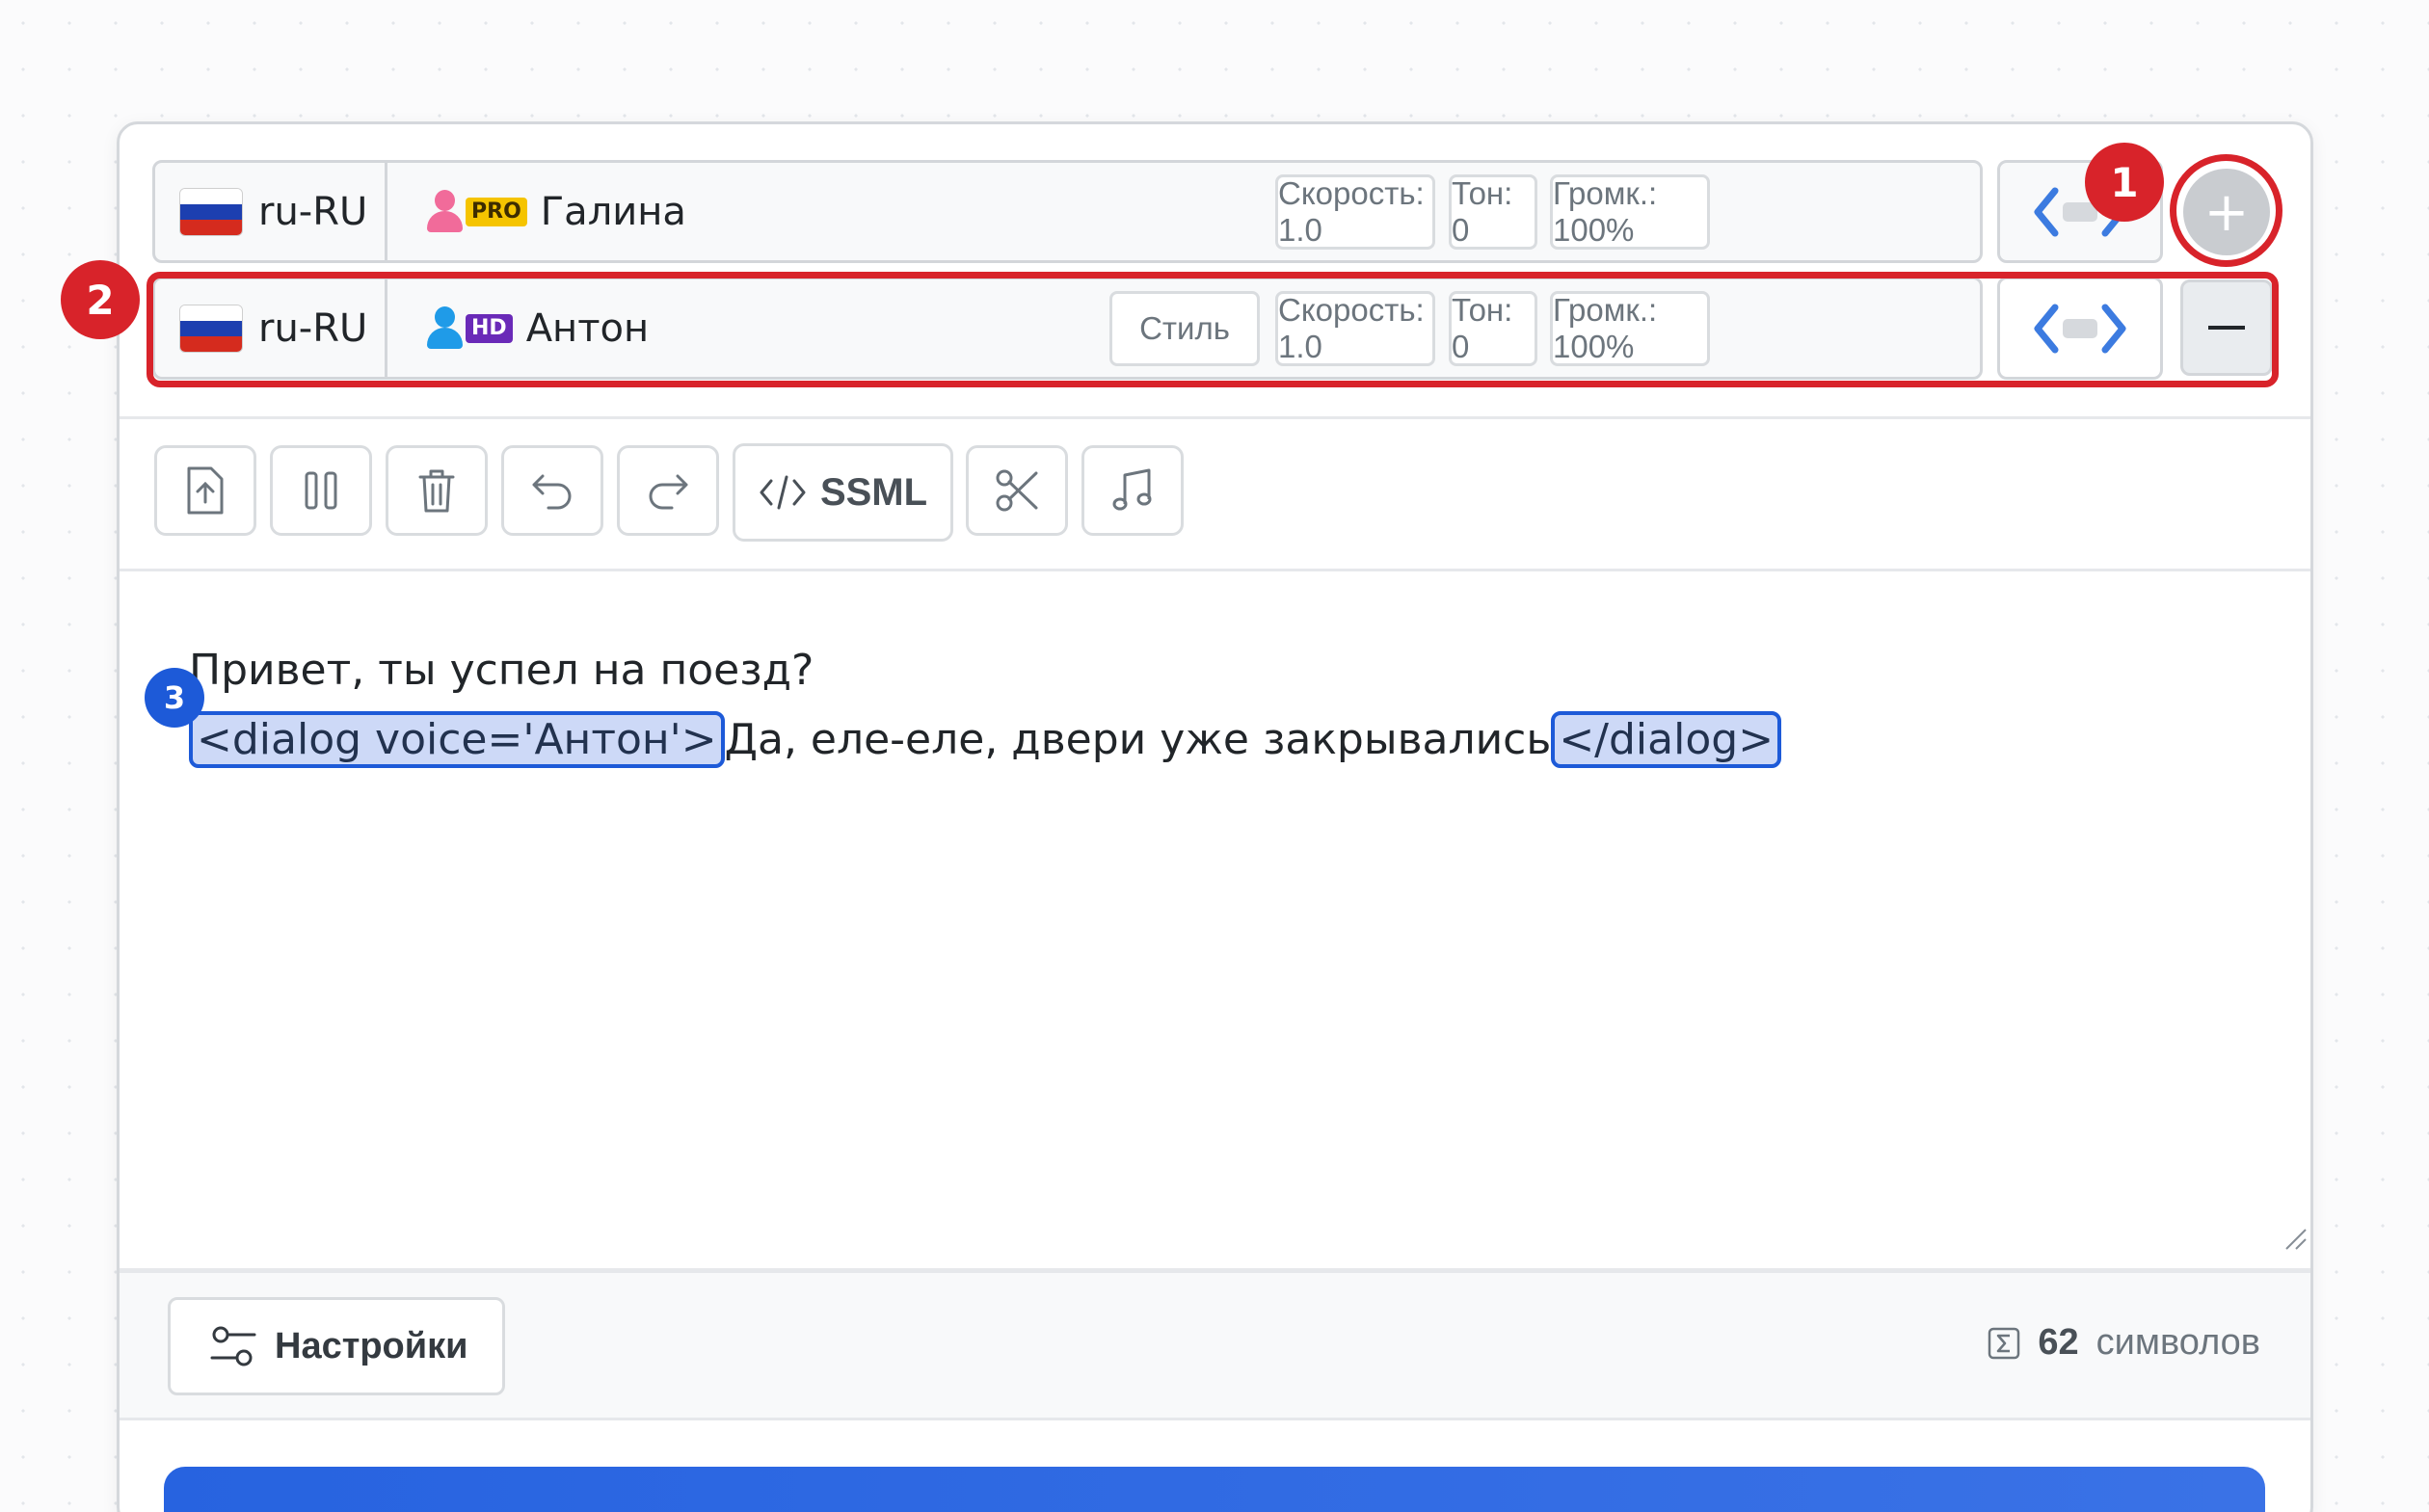  I want to click on language-label: ru-RU, so click(313, 212).